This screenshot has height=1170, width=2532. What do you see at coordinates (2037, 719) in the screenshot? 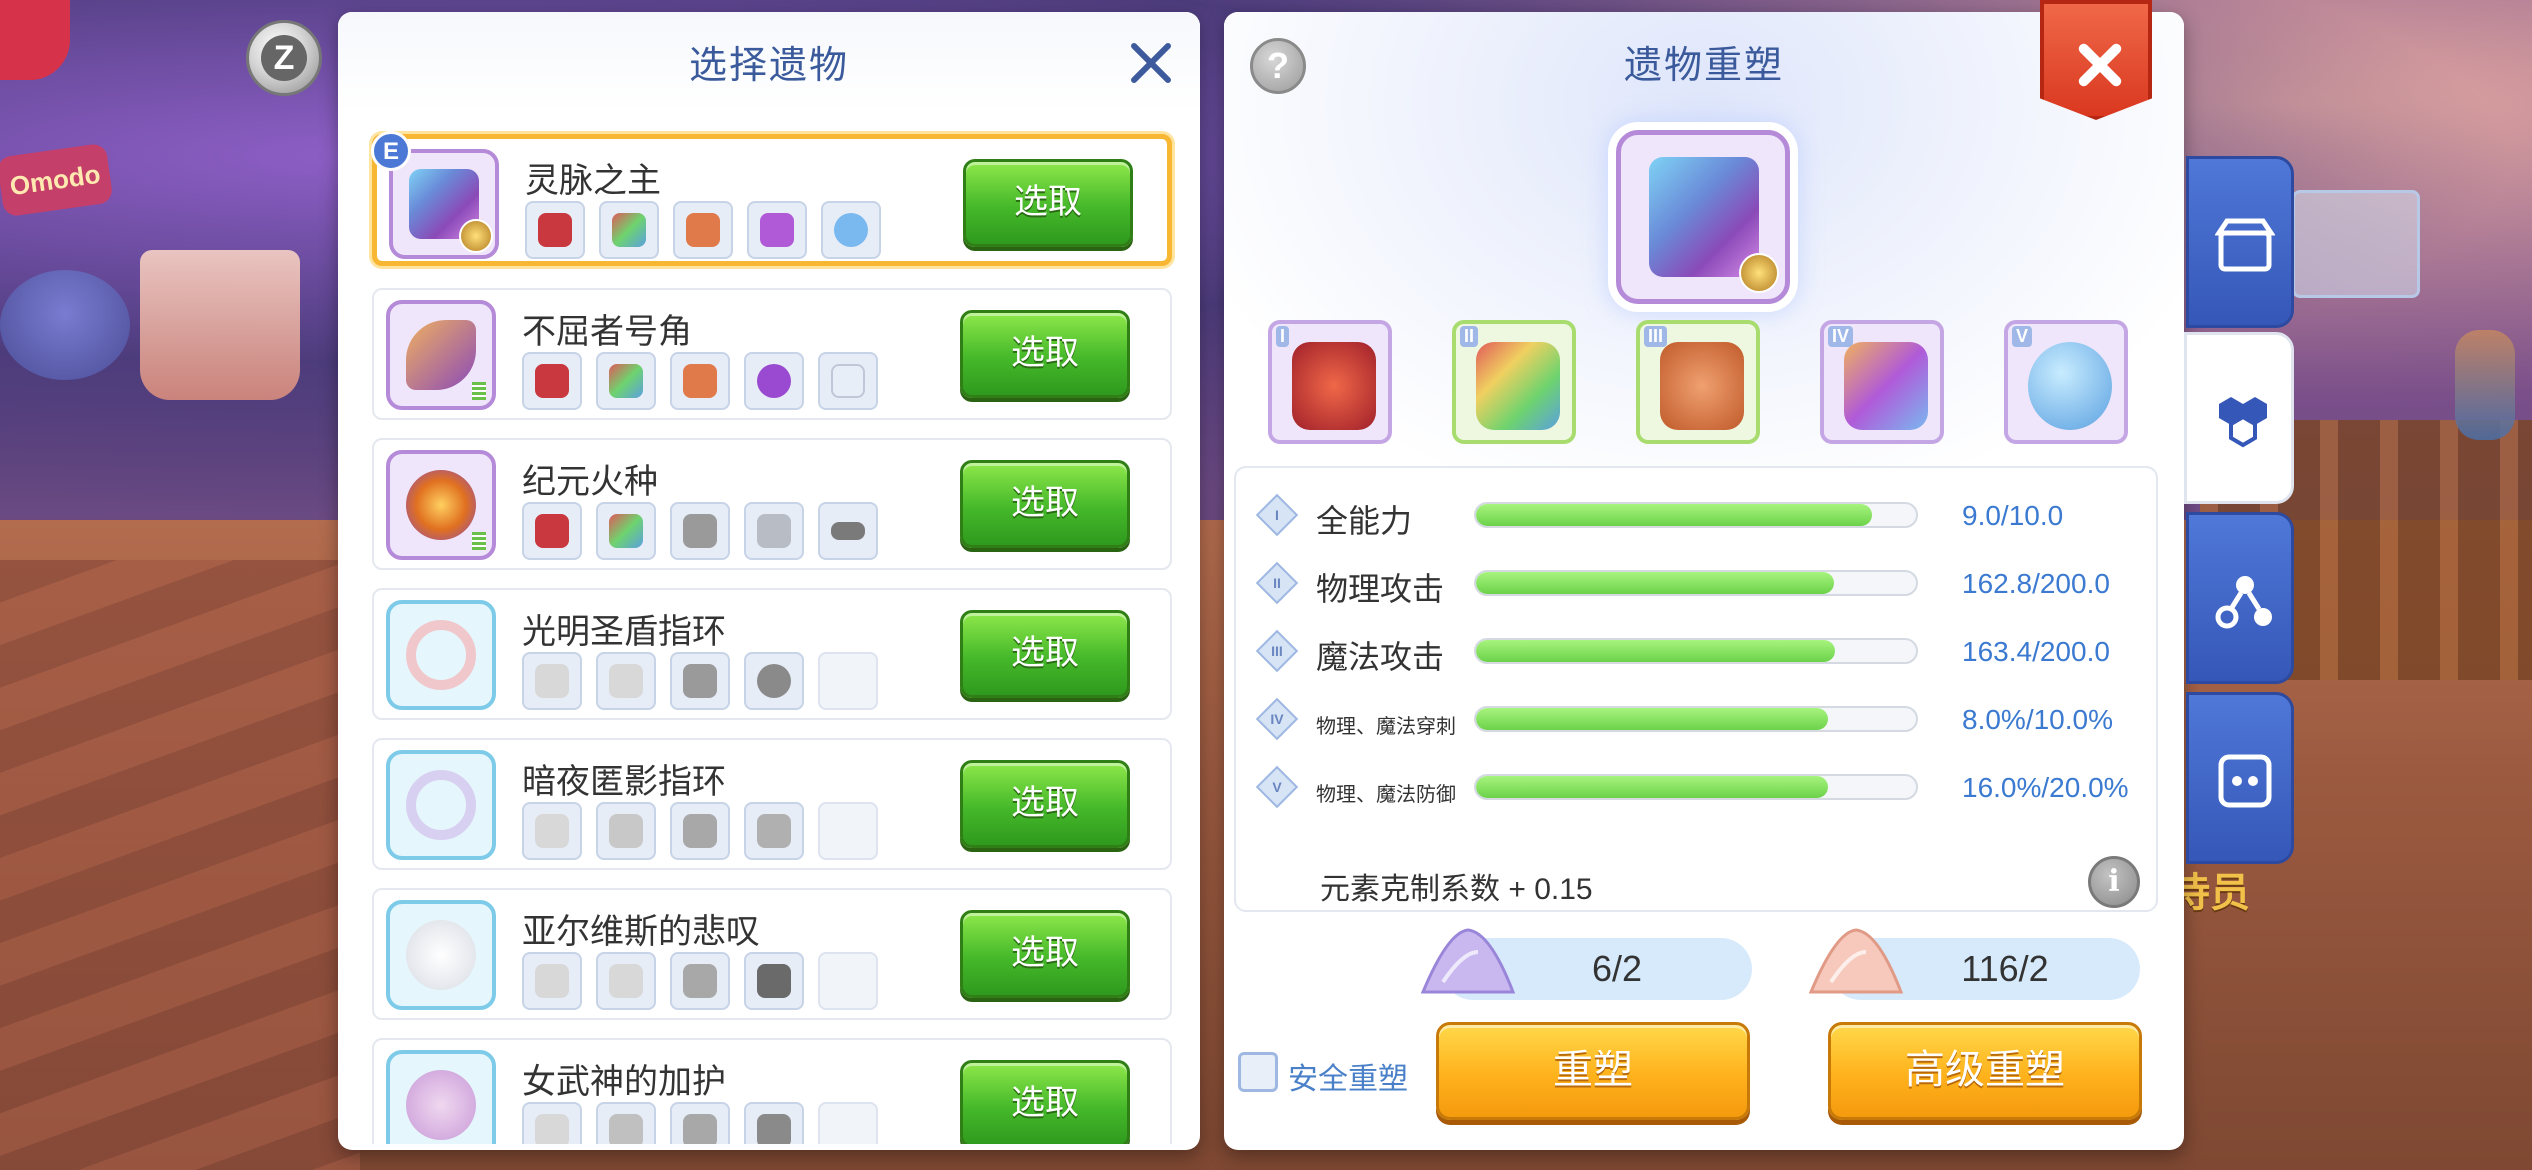
I see `stat-value: 8.0%/10.0%` at bounding box center [2037, 719].